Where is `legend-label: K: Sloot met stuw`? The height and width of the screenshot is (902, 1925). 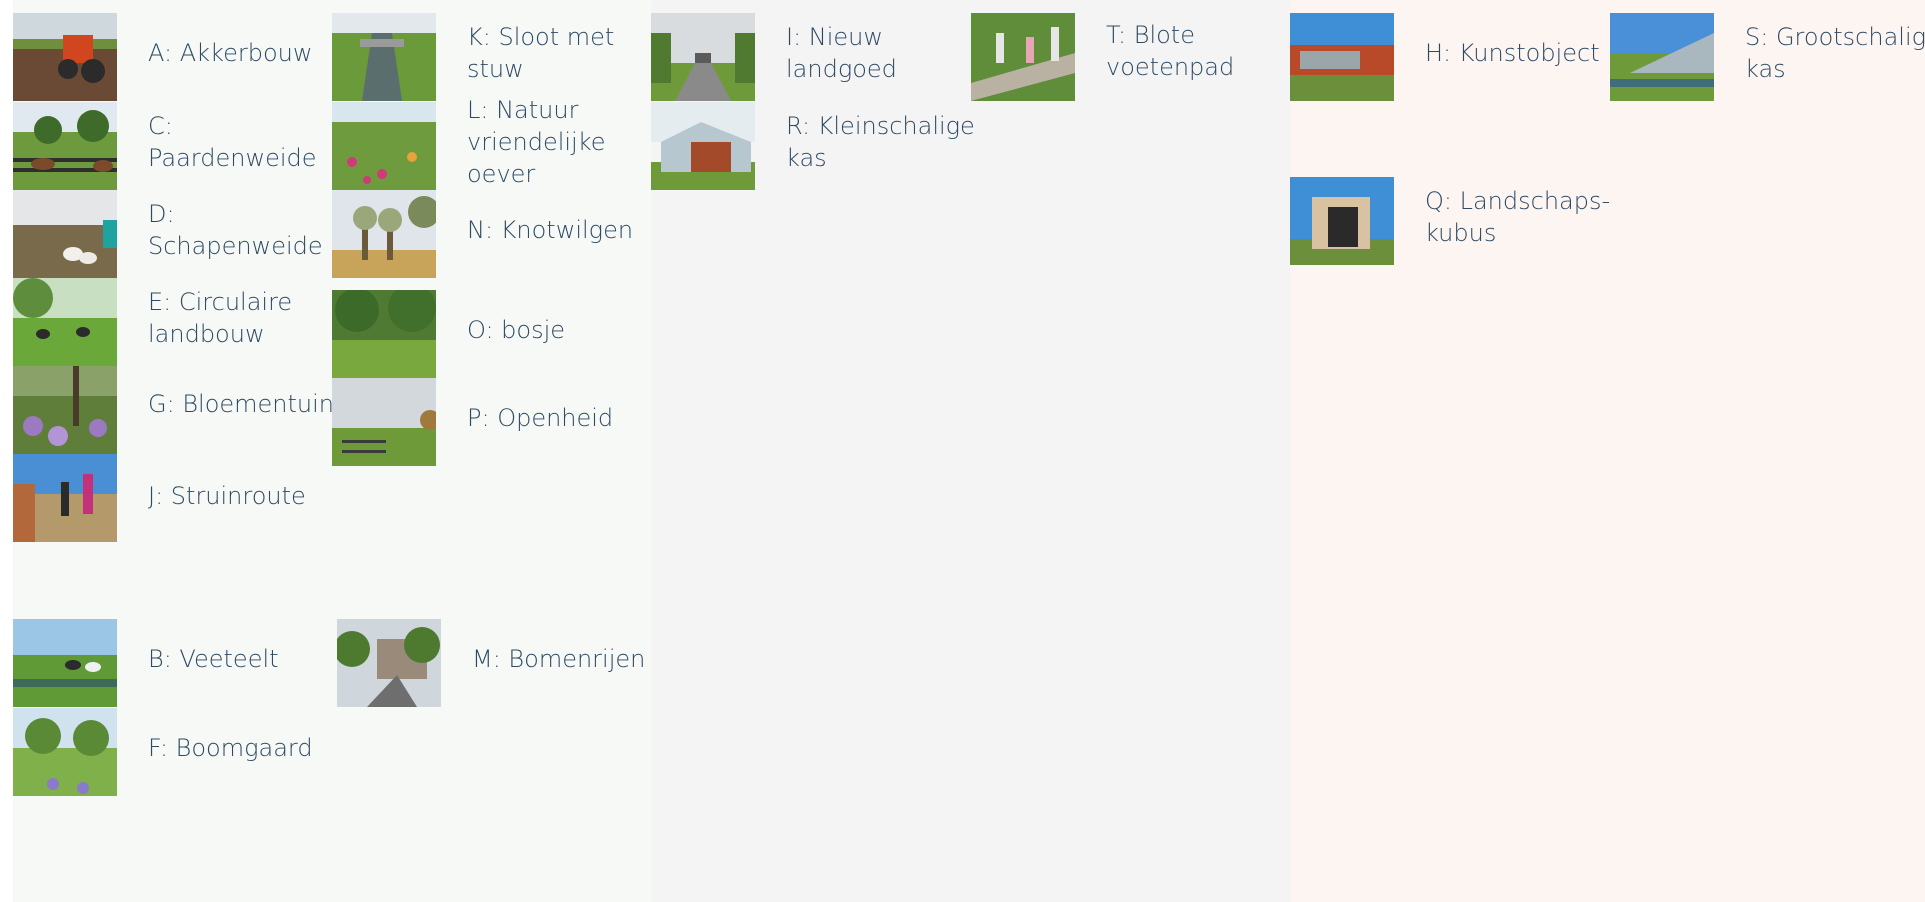 legend-label: K: Sloot met stuw is located at coordinates (541, 53).